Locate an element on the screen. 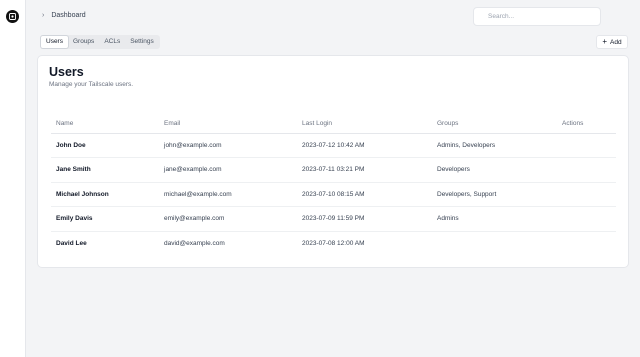  column-header-email: Email is located at coordinates (228, 124).